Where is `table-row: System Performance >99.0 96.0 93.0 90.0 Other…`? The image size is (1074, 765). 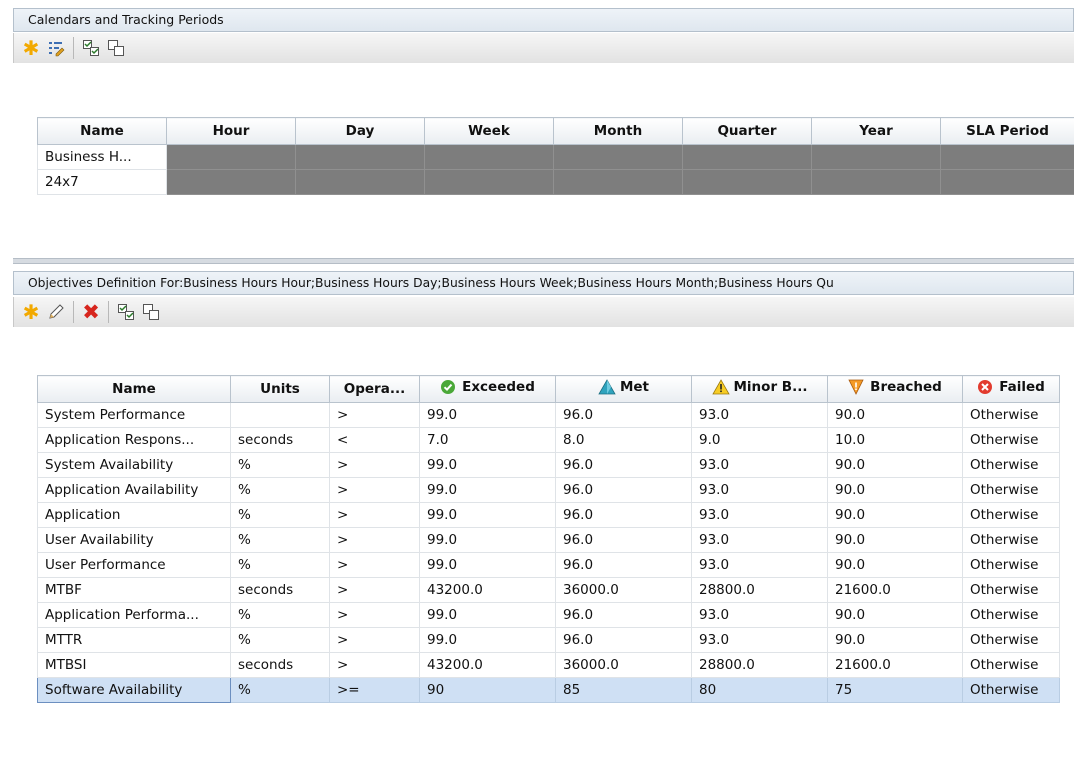
table-row: System Performance >99.0 96.0 93.0 90.0 Other… is located at coordinates (548, 415).